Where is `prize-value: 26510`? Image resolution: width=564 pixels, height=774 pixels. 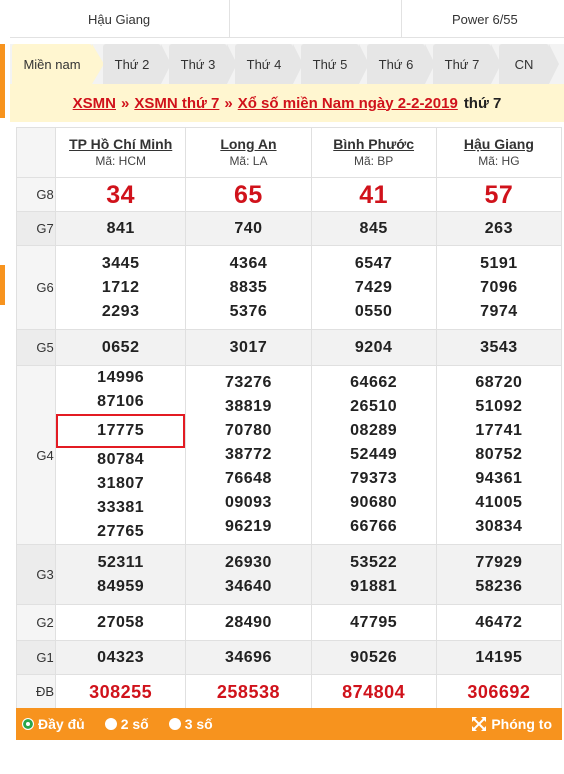 prize-value: 26510 is located at coordinates (374, 406).